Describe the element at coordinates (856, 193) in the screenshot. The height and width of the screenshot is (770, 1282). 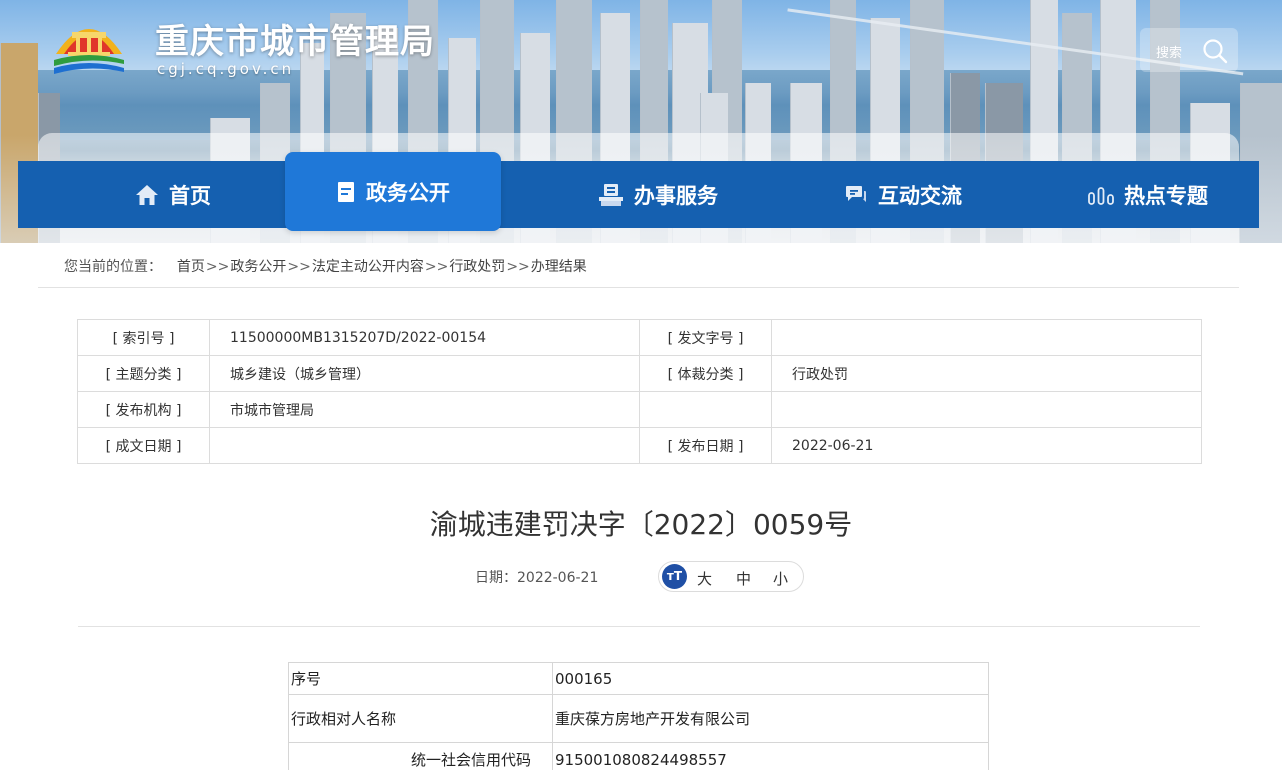
I see `chat-icon` at that location.